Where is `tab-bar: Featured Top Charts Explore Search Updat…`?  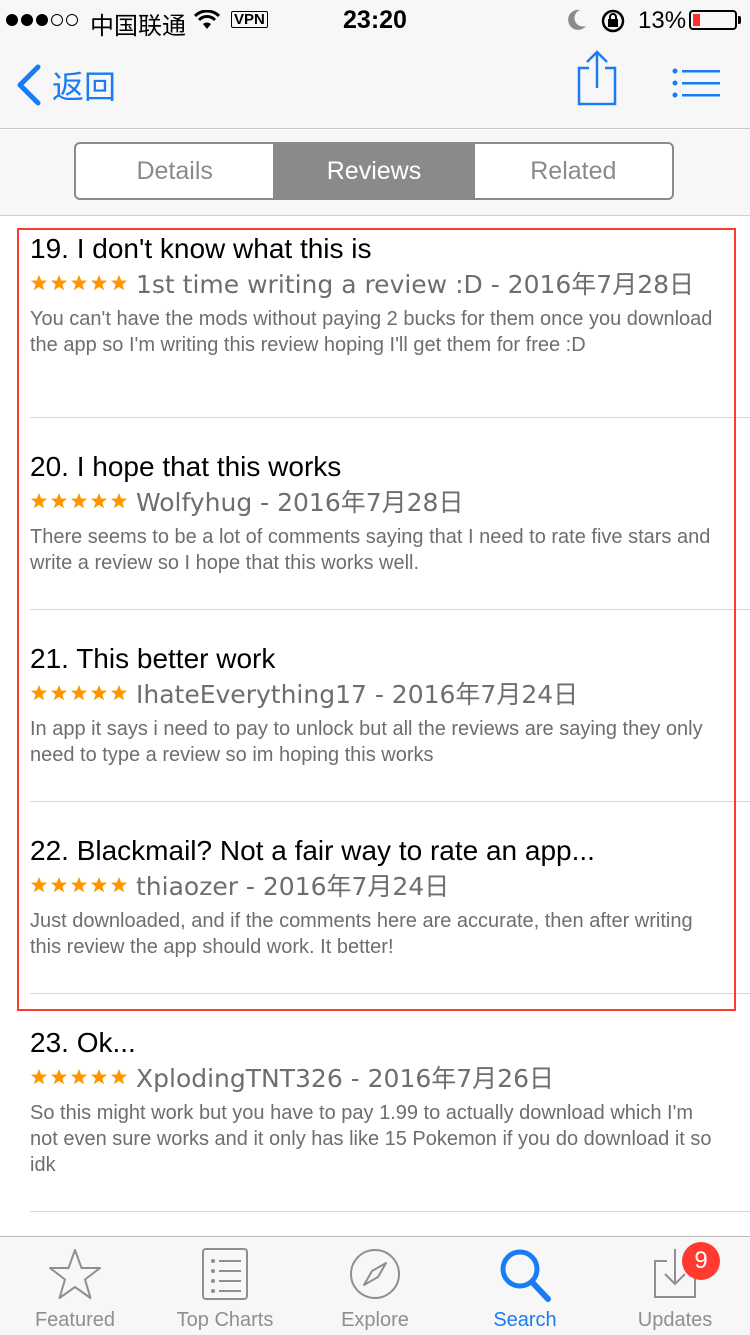 tab-bar: Featured Top Charts Explore Search Updat… is located at coordinates (375, 1285).